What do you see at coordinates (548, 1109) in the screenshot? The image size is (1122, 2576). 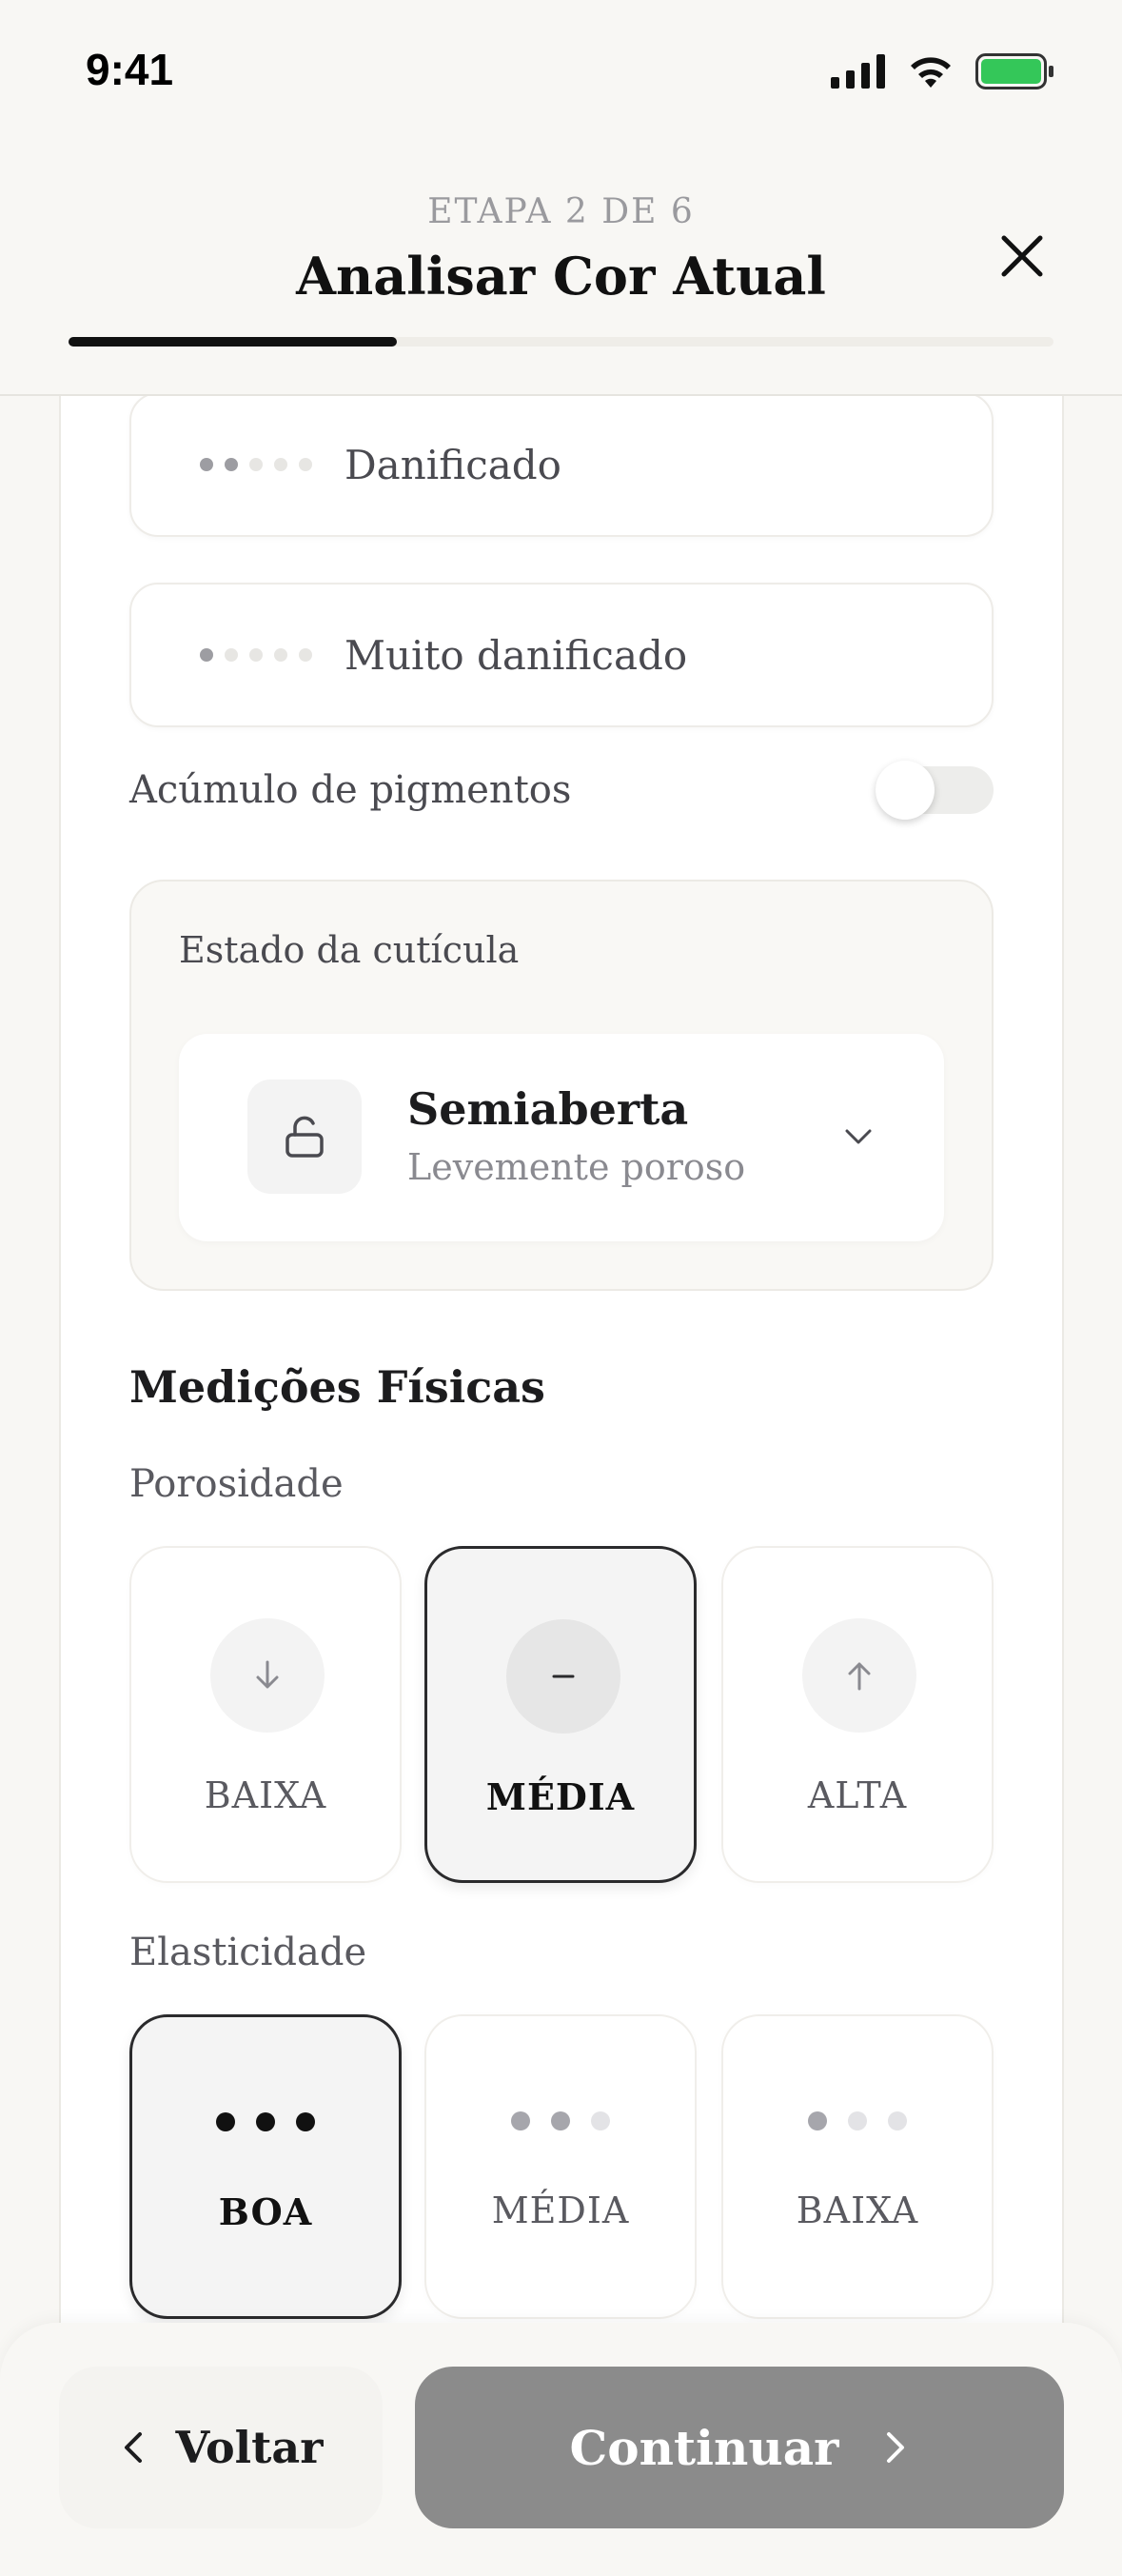 I see `cuticle-selected: Semiaberta` at bounding box center [548, 1109].